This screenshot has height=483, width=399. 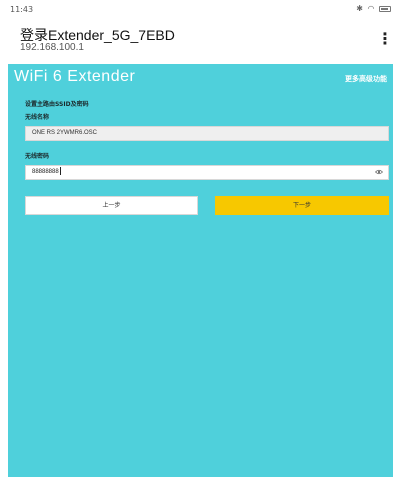 What do you see at coordinates (52, 47) in the screenshot?
I see `page-url: 192.168.100.1` at bounding box center [52, 47].